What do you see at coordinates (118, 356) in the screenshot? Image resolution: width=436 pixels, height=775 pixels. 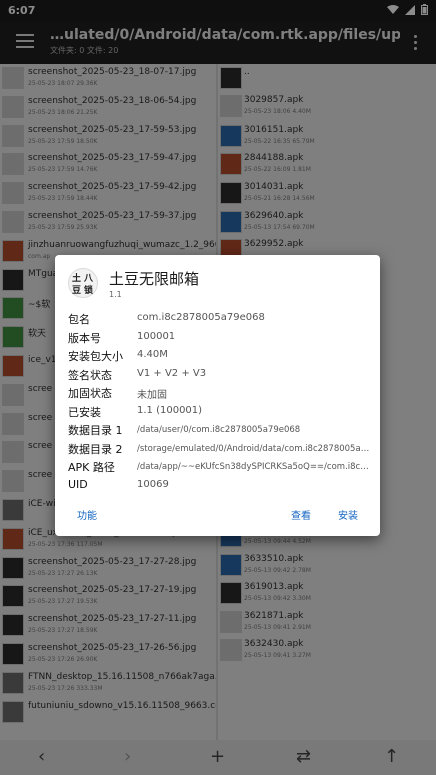 I see `info-row-size: 安装包大小 4.40M` at bounding box center [118, 356].